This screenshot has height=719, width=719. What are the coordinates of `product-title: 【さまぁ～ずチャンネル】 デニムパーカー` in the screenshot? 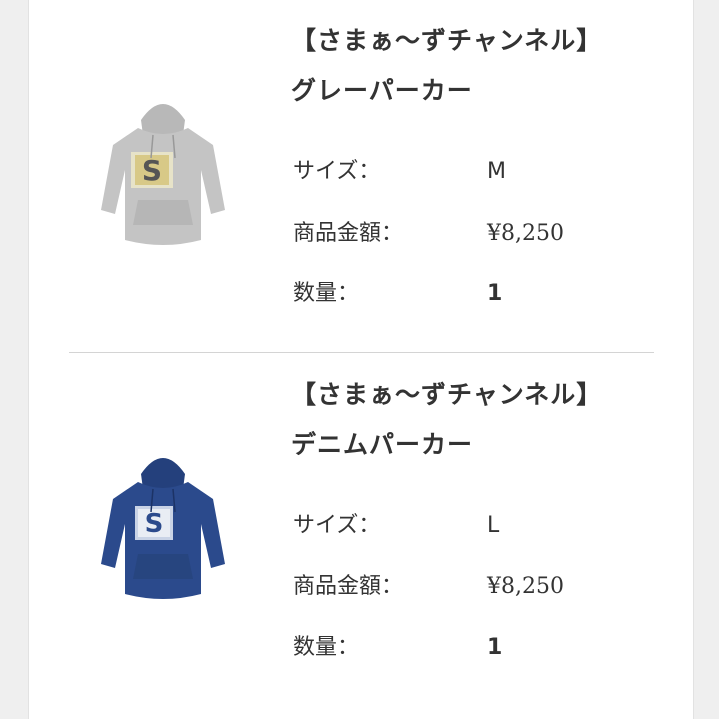 It's located at (481, 420).